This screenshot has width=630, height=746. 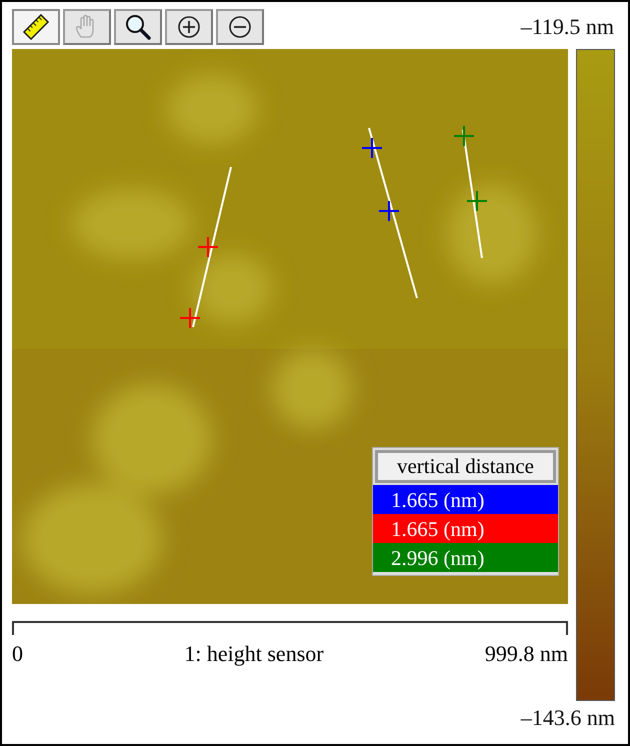 What do you see at coordinates (465, 466) in the screenshot?
I see `panel-header: vertical distance` at bounding box center [465, 466].